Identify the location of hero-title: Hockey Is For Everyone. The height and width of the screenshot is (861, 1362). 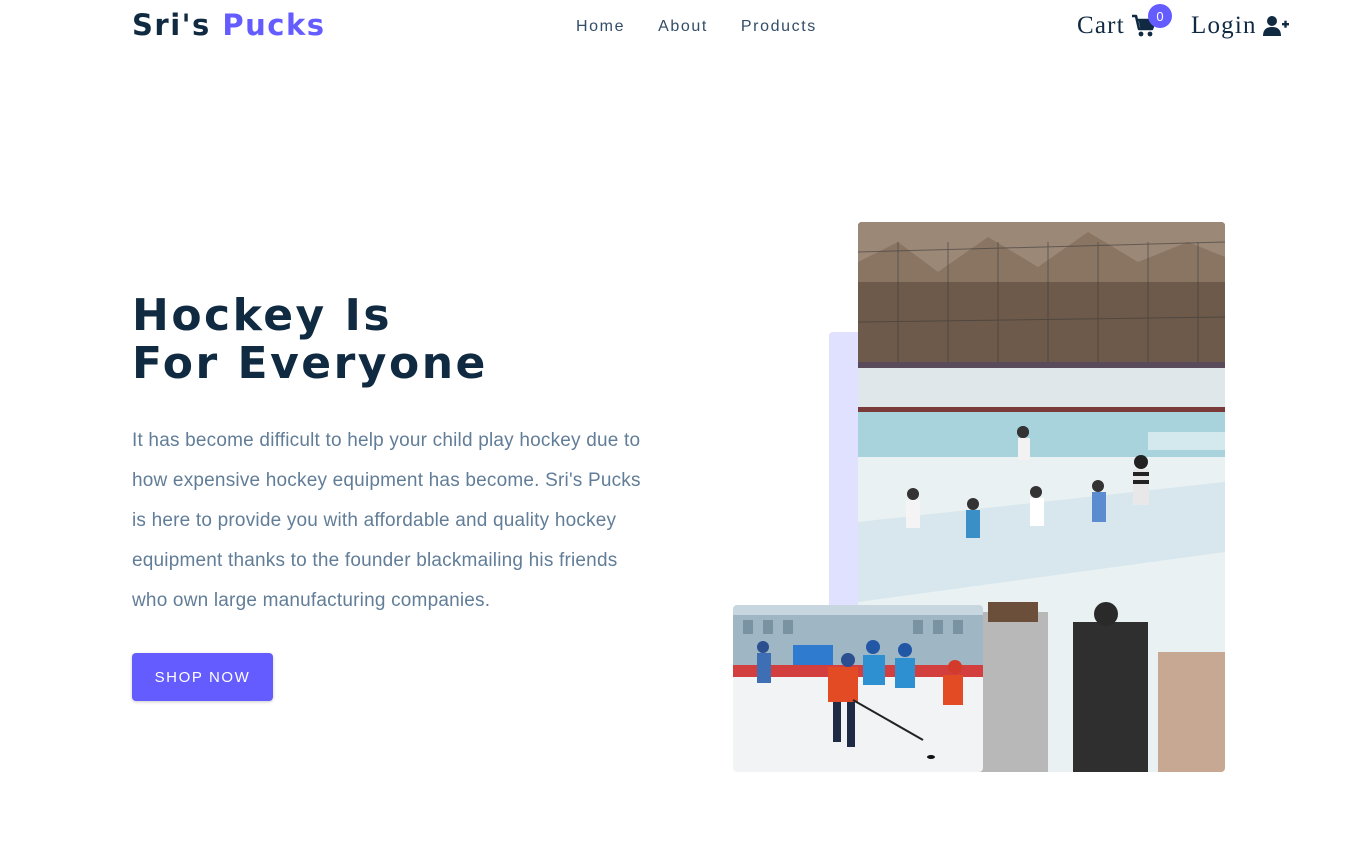
(310, 340).